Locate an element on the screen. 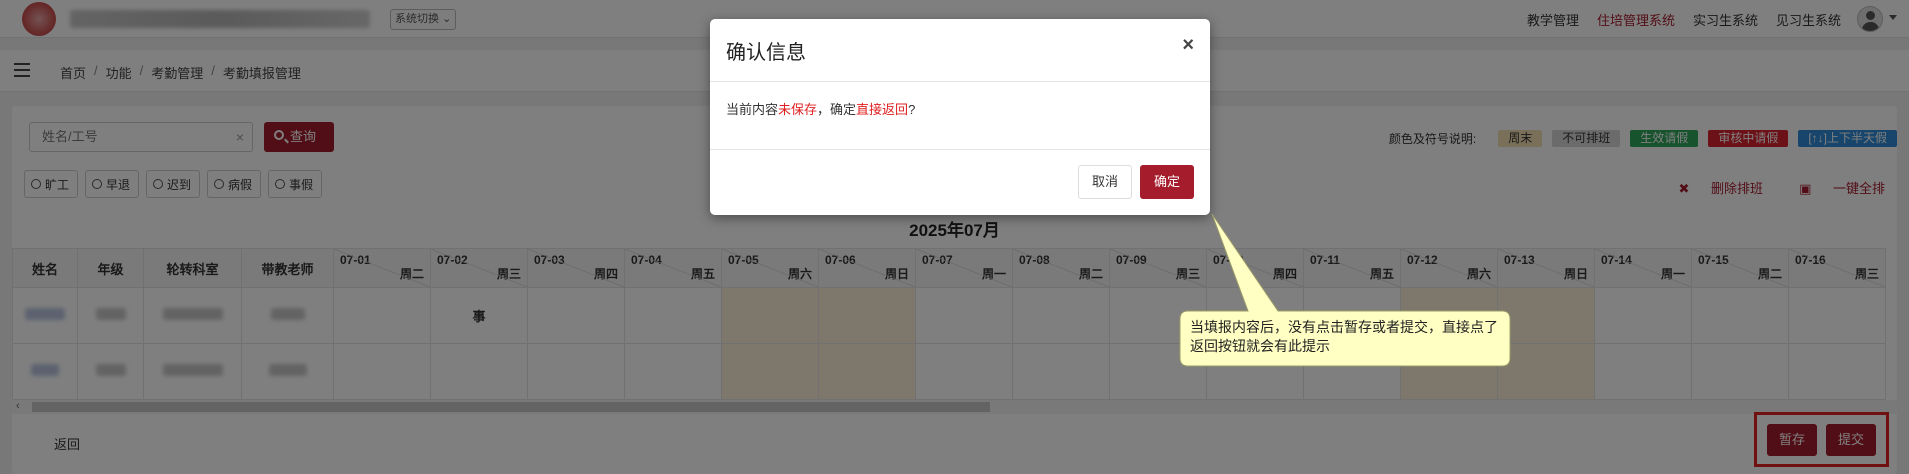  confirm-button: 确定 is located at coordinates (1167, 182).